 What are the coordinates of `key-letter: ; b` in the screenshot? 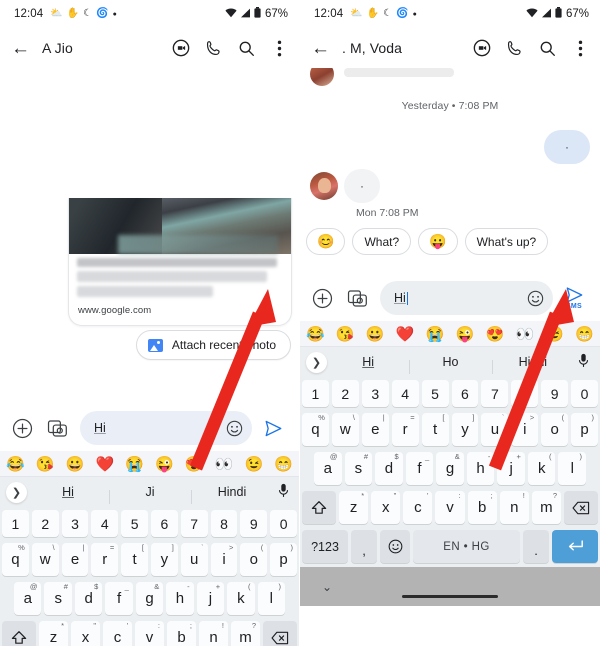 It's located at (181, 633).